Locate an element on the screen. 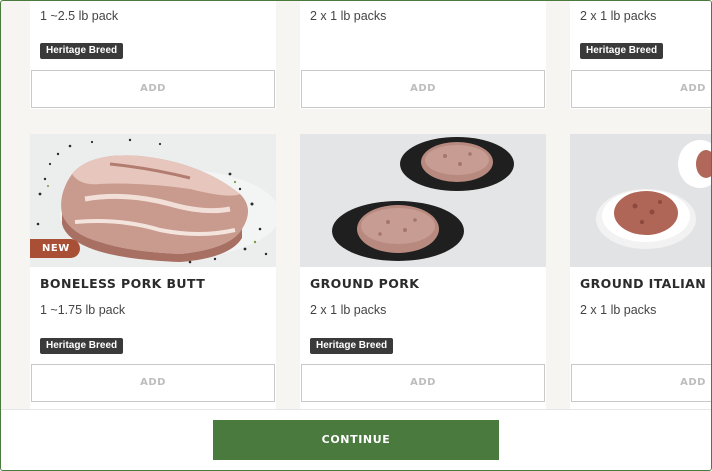 The image size is (712, 471). footer-bar: CONTINUE is located at coordinates (356, 439).